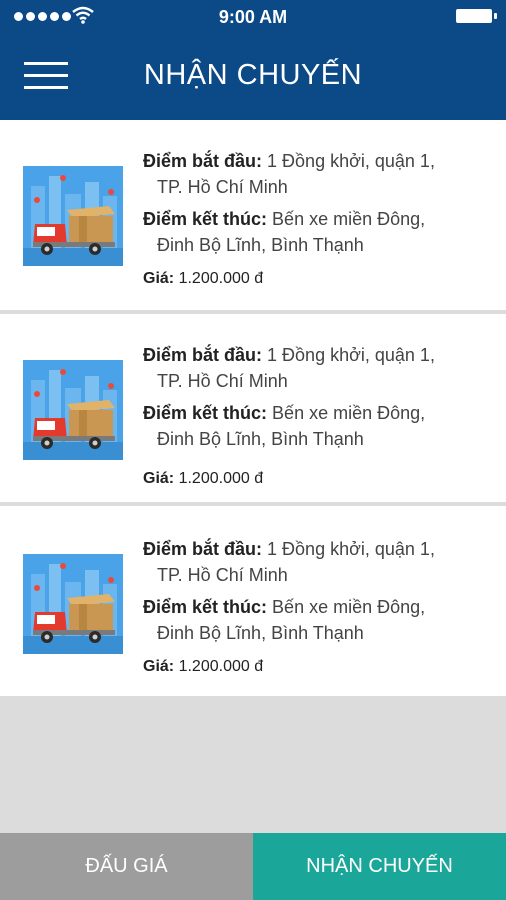 Image resolution: width=506 pixels, height=900 pixels. Describe the element at coordinates (379, 866) in the screenshot. I see `tab-receive-trip: NHẬN CHUYẾN` at that location.